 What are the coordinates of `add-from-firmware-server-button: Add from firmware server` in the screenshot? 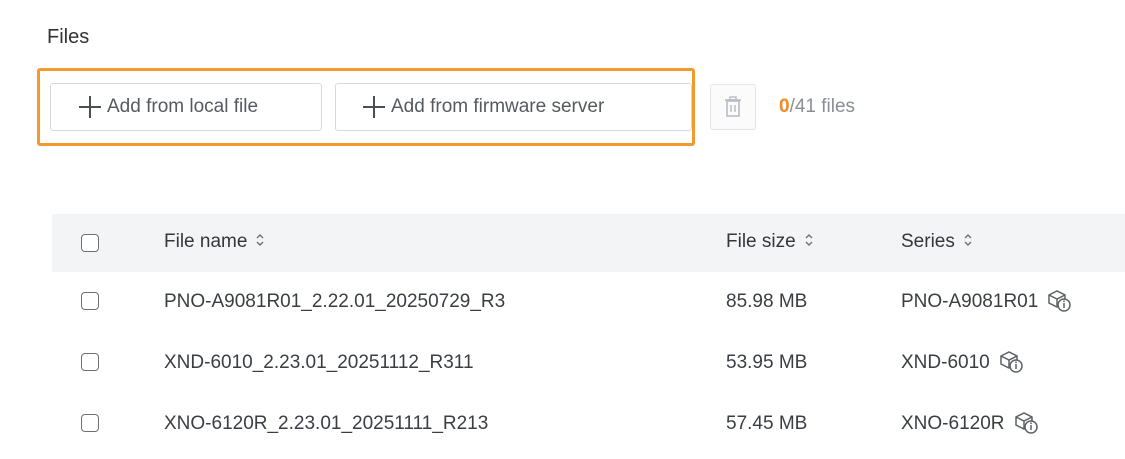 It's located at (513, 107).